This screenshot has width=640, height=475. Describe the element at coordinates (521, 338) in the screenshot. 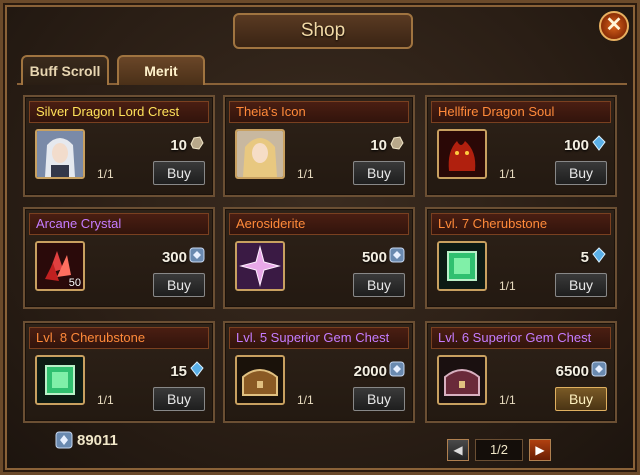

I see `item-name: Lvl. 6 Superior Gem Chest` at that location.